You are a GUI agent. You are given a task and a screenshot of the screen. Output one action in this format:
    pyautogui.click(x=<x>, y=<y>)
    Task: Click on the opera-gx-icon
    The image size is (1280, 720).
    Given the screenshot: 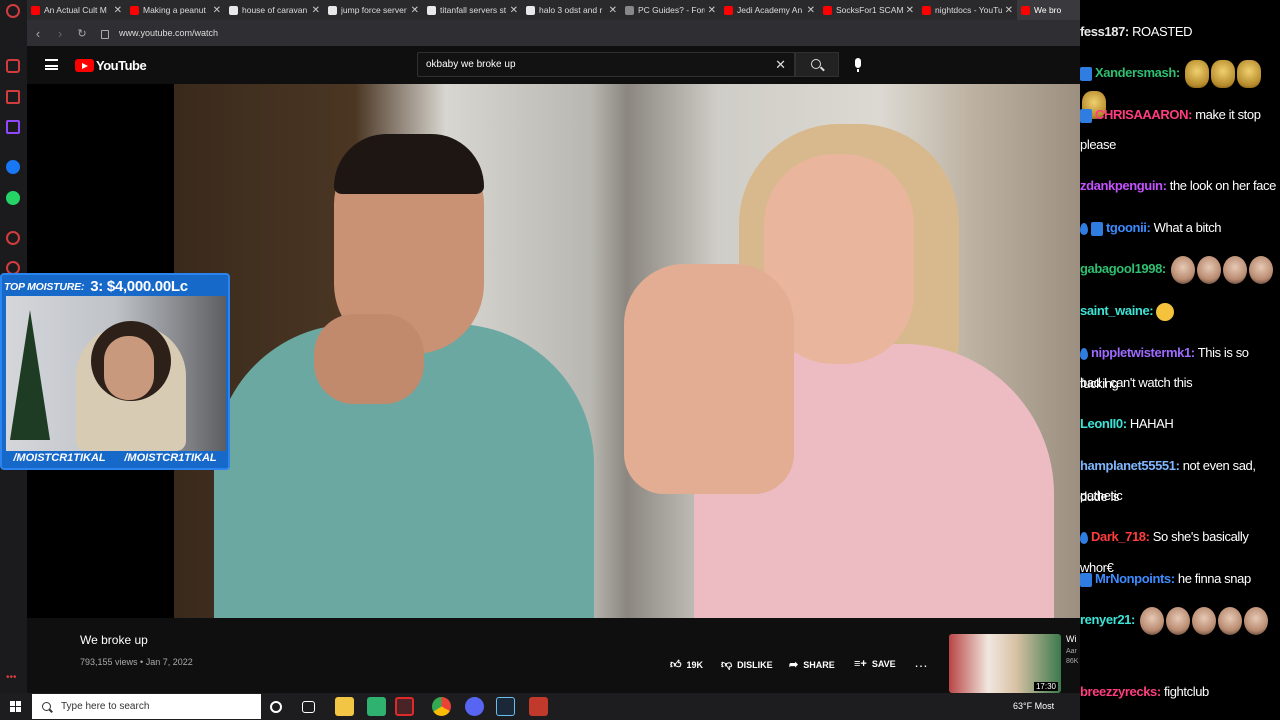 What is the action you would take?
    pyautogui.click(x=404, y=706)
    